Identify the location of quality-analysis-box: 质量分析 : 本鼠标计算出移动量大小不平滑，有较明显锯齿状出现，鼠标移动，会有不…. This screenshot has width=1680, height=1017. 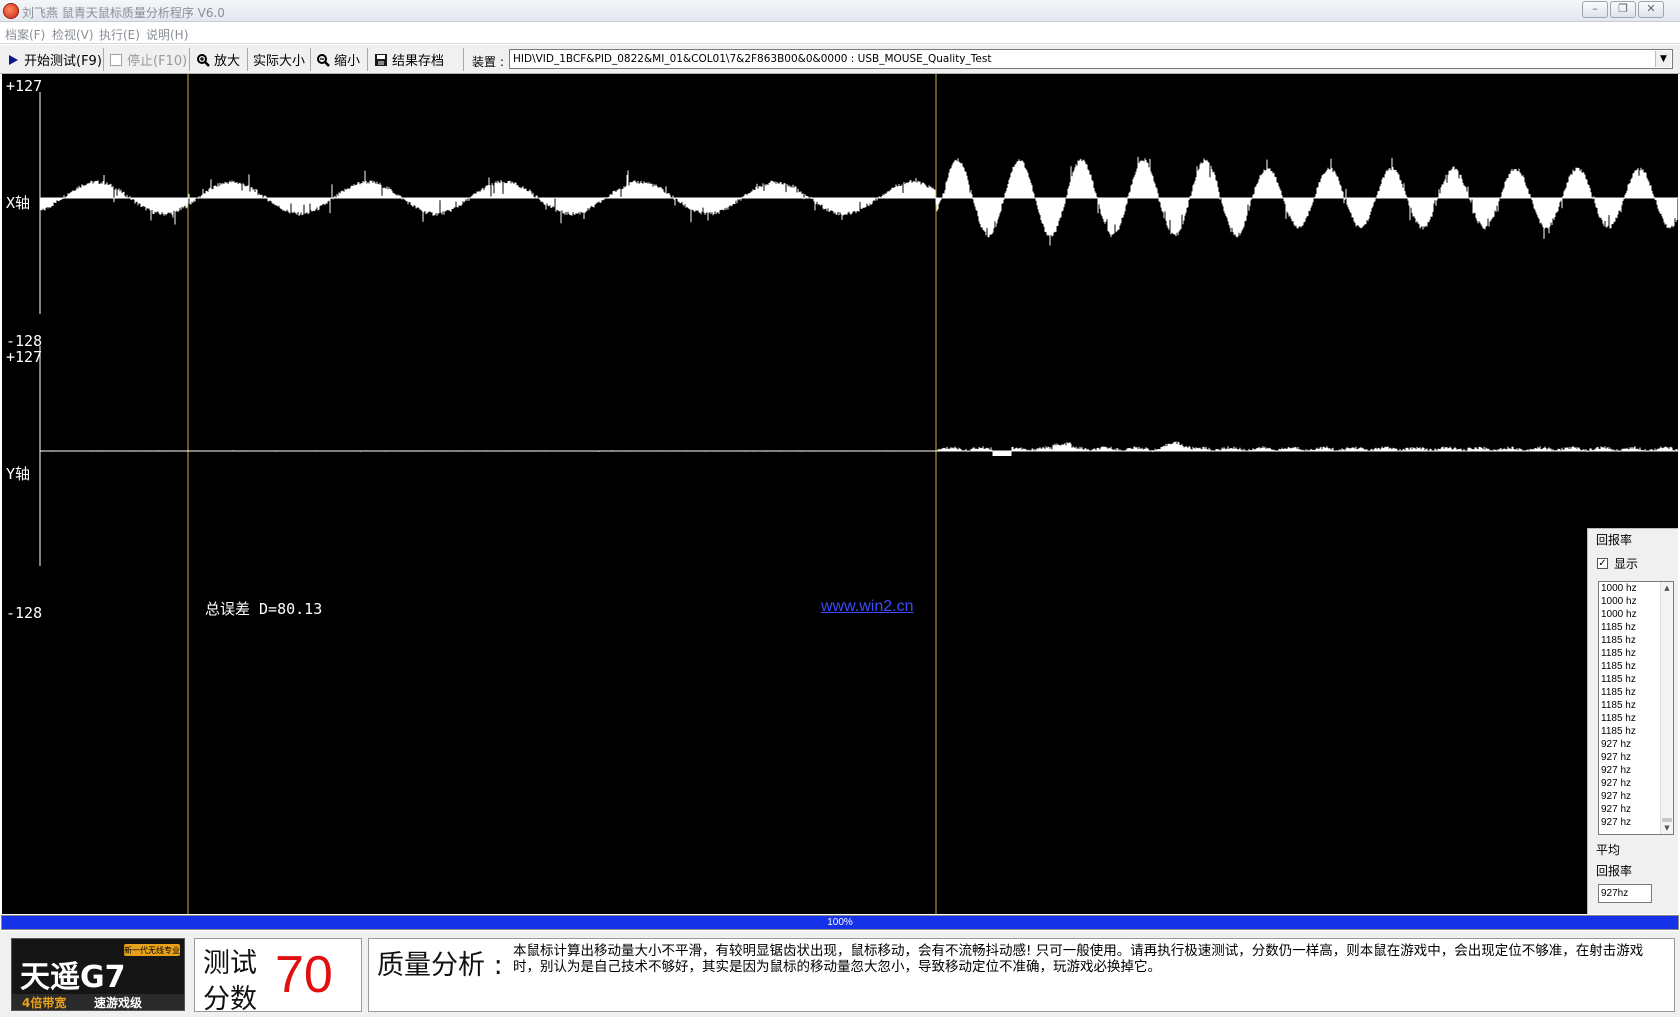
(1021, 975).